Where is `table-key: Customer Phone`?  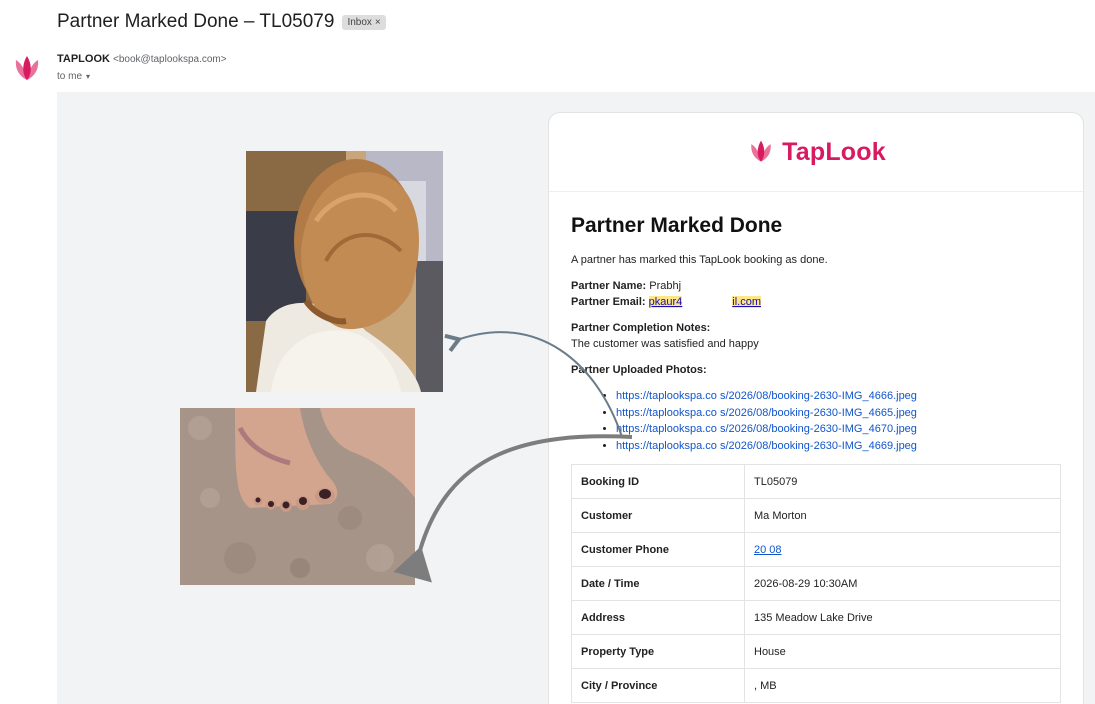
table-key: Customer Phone is located at coordinates (658, 549).